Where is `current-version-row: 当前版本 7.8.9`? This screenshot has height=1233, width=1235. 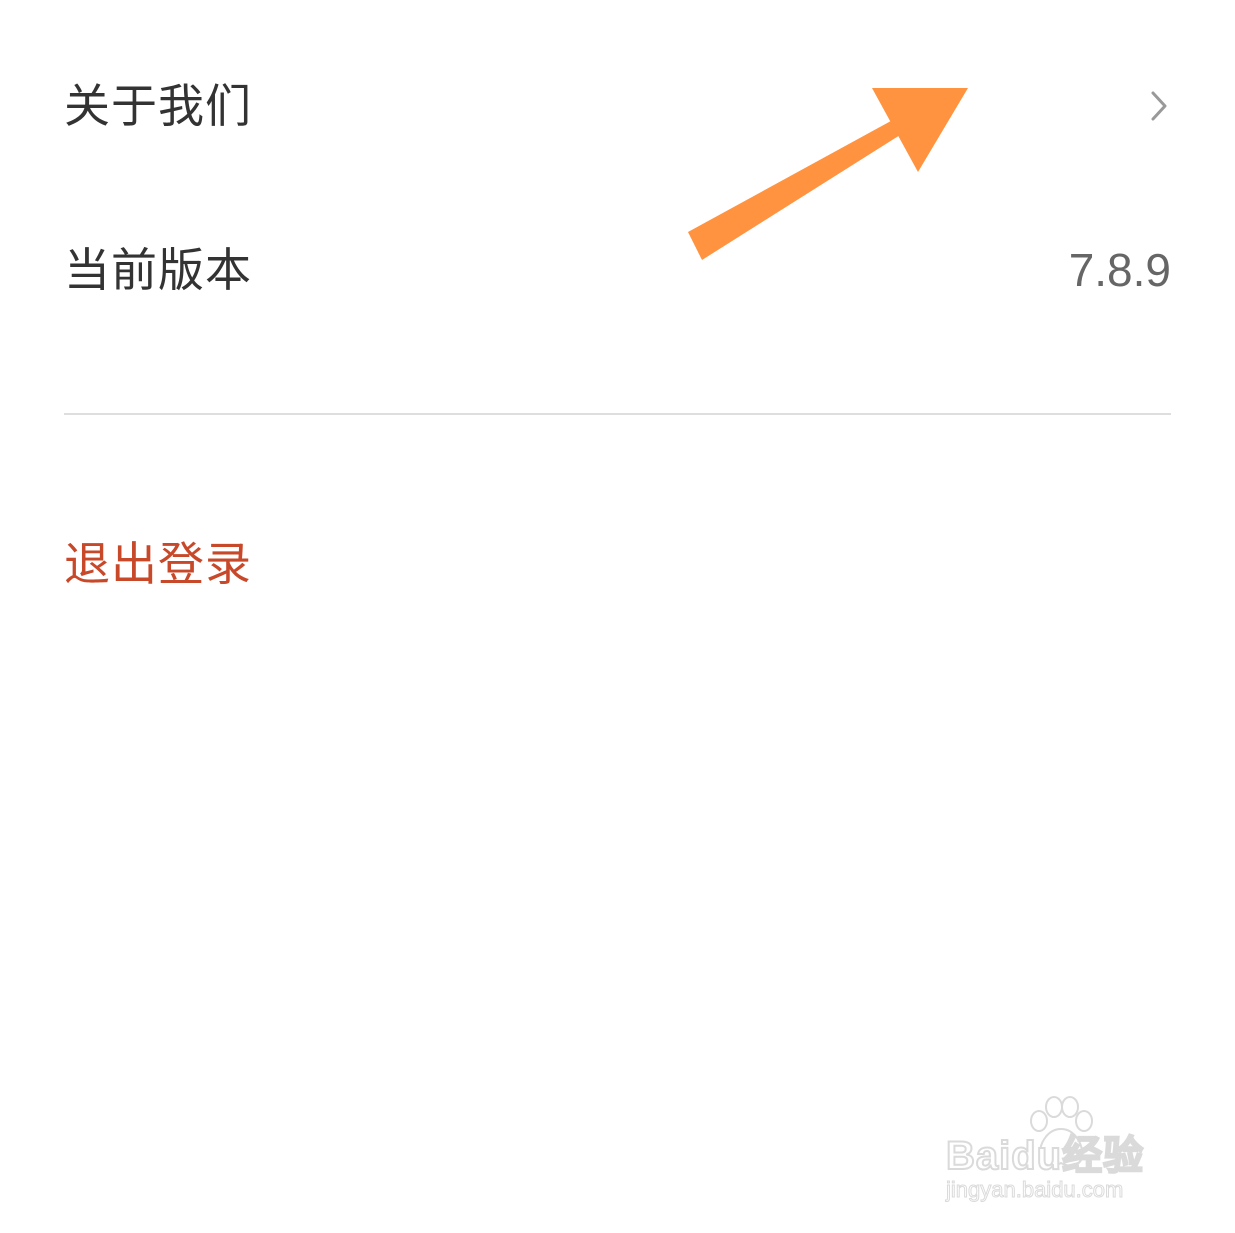
current-version-row: 当前版本 7.8.9 is located at coordinates (617, 270).